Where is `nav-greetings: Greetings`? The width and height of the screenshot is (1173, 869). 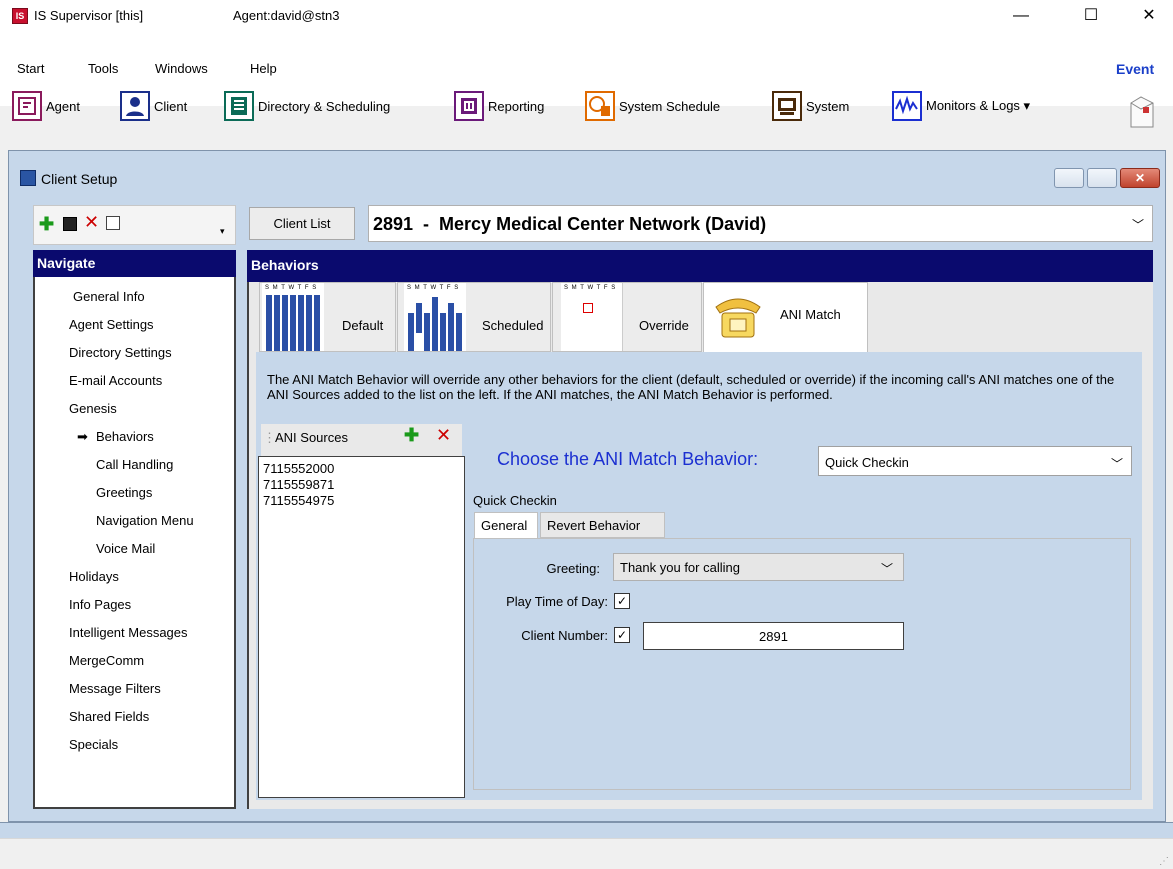 nav-greetings: Greetings is located at coordinates (124, 492).